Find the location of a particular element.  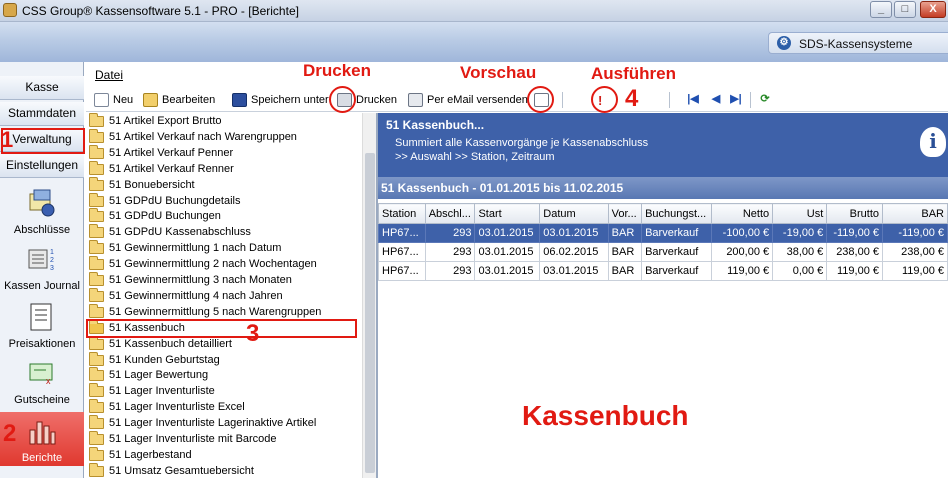

price-action-icon is located at coordinates (41, 317).